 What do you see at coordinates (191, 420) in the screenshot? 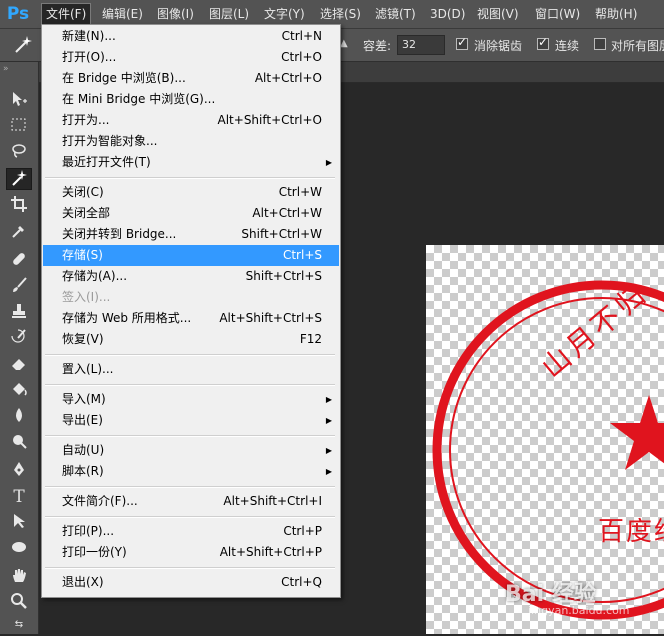
I see `menu-item-export: 导出(E) ▶` at bounding box center [191, 420].